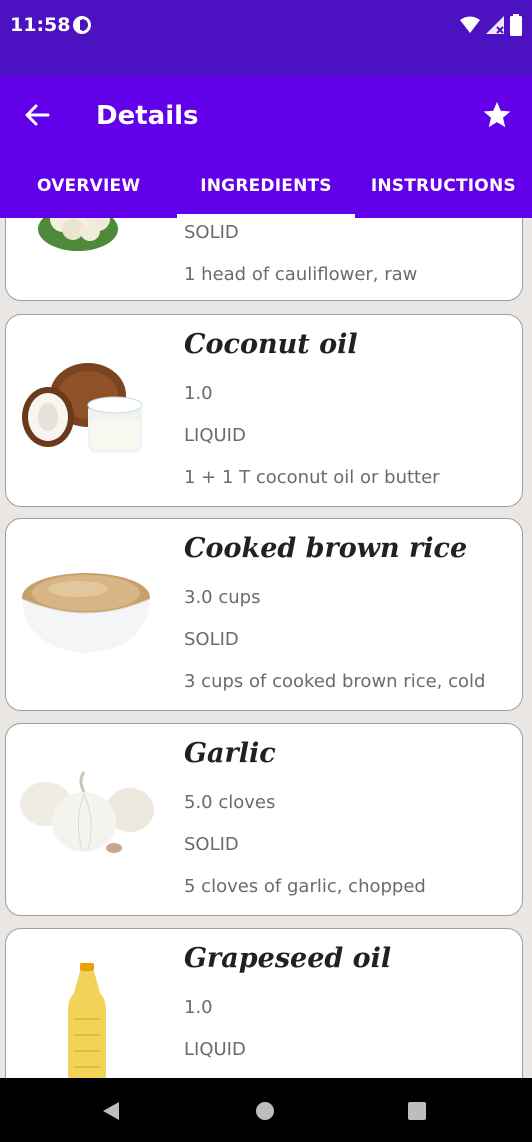  Describe the element at coordinates (288, 958) in the screenshot. I see `ingredient-name: Grapeseed oil` at that location.